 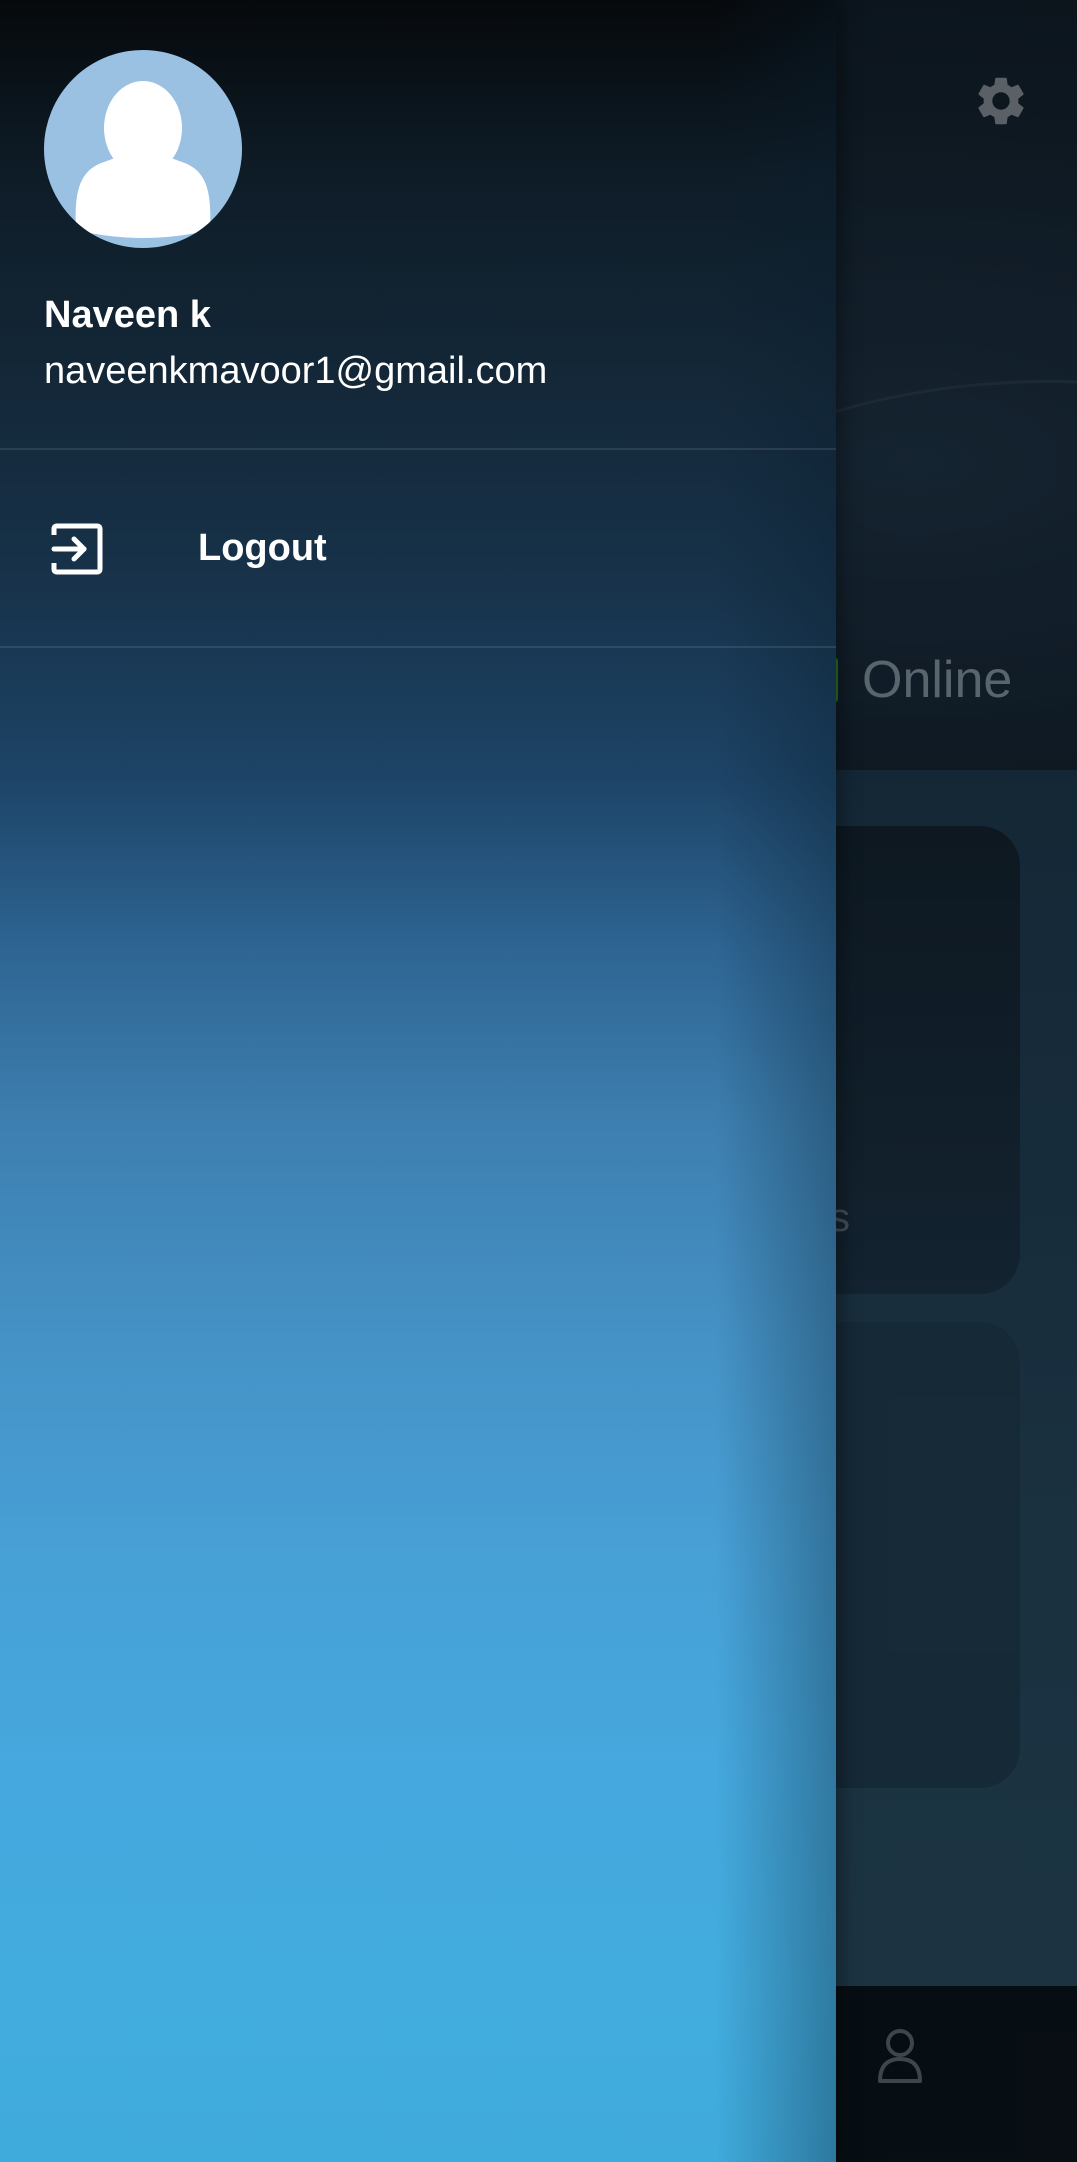 I want to click on user-email: naveenkmavoor1@gmail.com, so click(x=296, y=371).